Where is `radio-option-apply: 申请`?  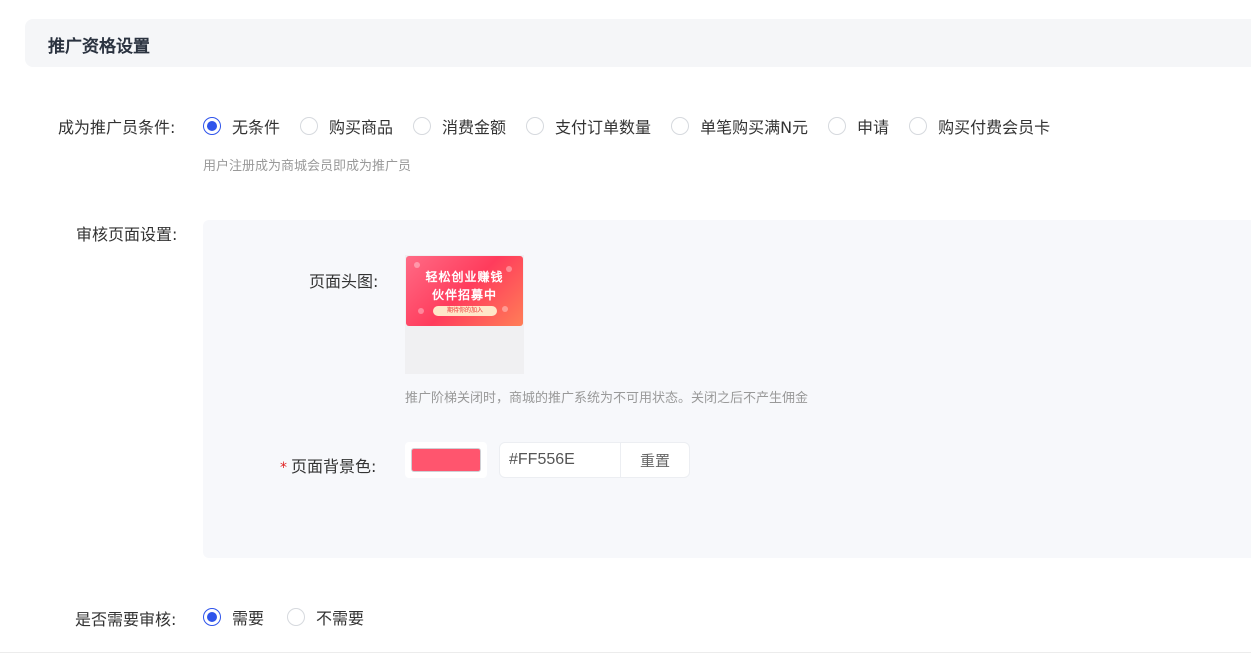
radio-option-apply: 申请 is located at coordinates (858, 126).